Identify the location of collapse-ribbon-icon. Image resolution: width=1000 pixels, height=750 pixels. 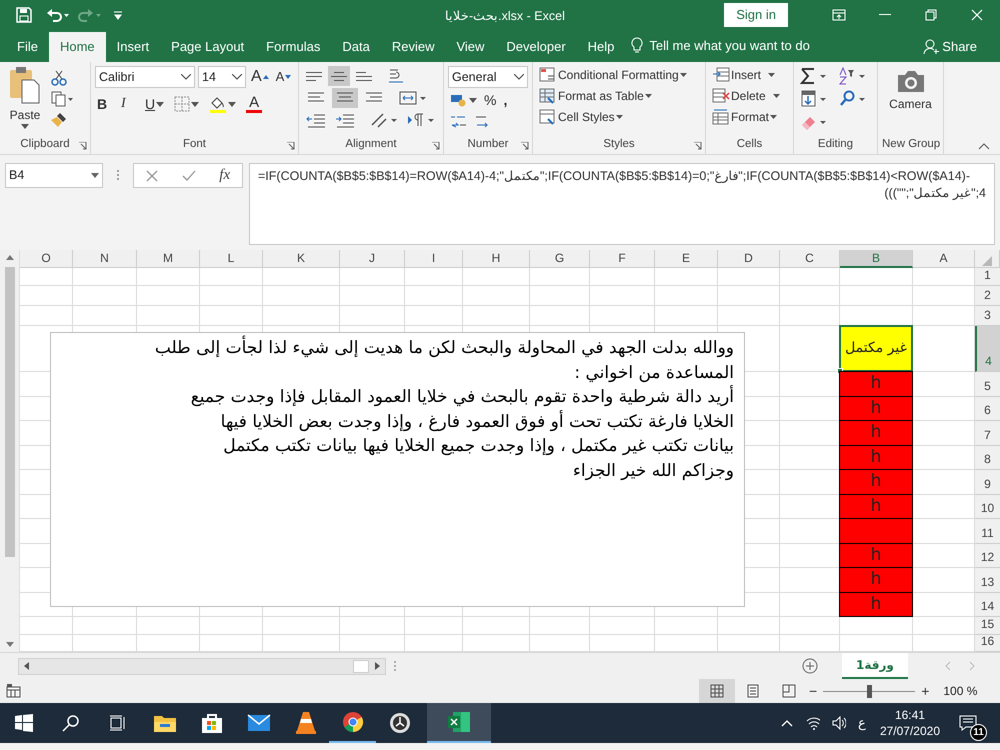
(984, 146).